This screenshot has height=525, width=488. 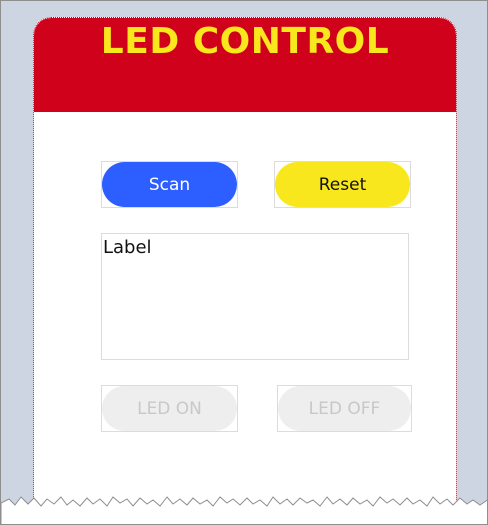 I want to click on led-off-button-frame: LED OFF, so click(x=344, y=408).